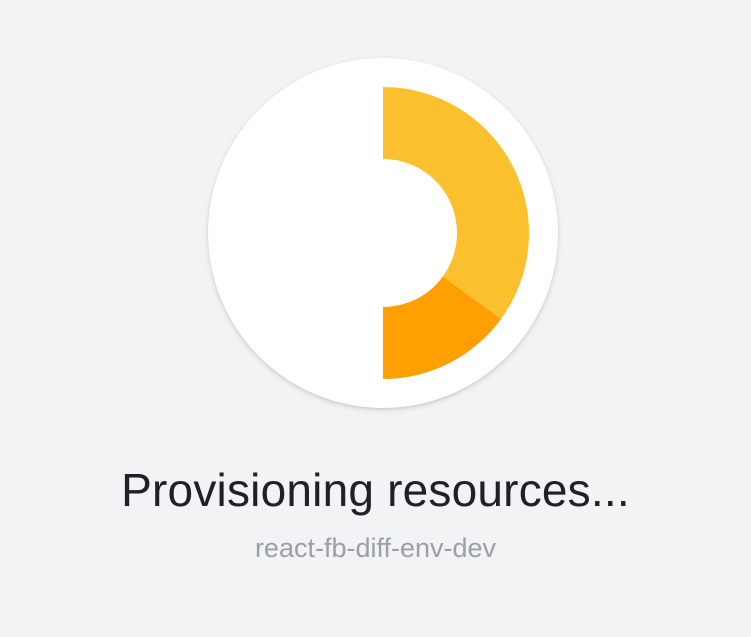  What do you see at coordinates (375, 548) in the screenshot?
I see `environment-name: react-fb-diff-env-dev` at bounding box center [375, 548].